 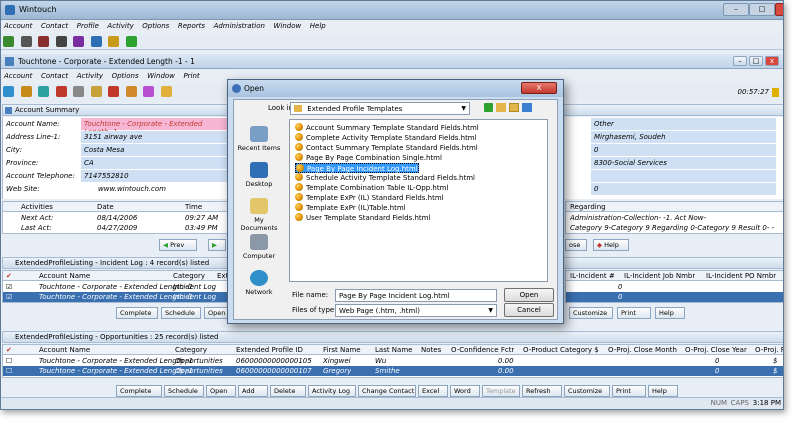 I want to click on look-in-select: Extended Profile Templates ▼, so click(x=380, y=108).